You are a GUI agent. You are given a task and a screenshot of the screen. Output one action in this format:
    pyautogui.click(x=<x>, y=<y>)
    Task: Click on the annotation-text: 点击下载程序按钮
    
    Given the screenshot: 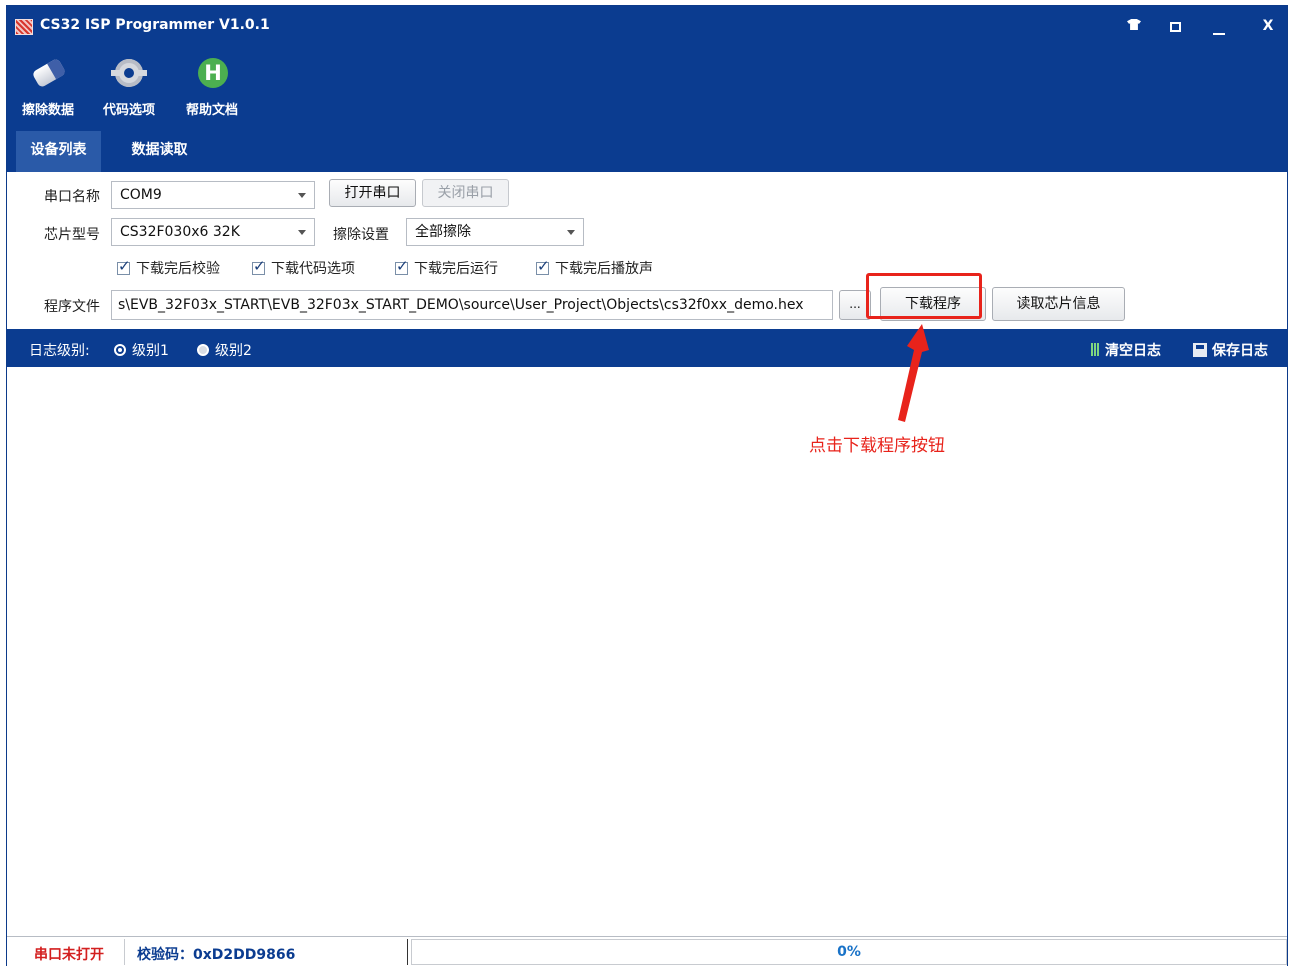 What is the action you would take?
    pyautogui.click(x=877, y=446)
    